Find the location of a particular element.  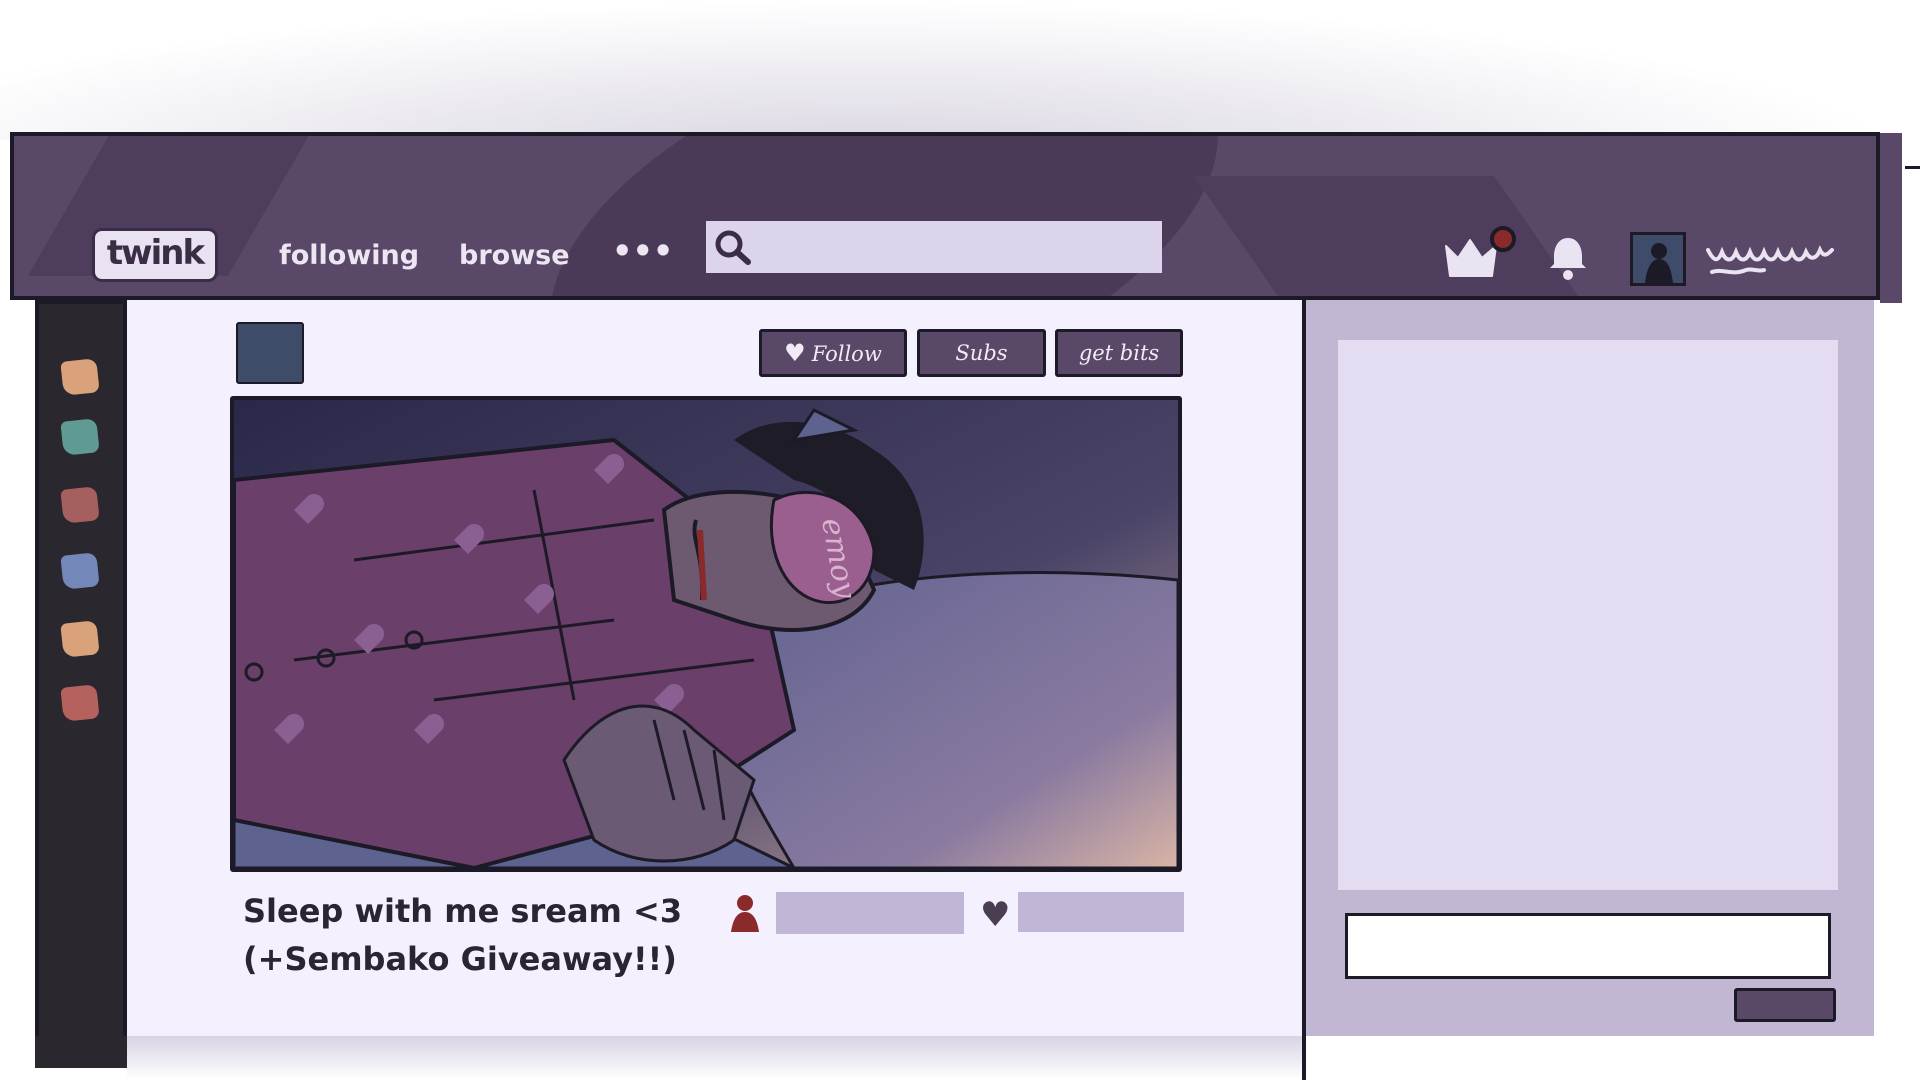

navbar-edge-line is located at coordinates (1912, 167).